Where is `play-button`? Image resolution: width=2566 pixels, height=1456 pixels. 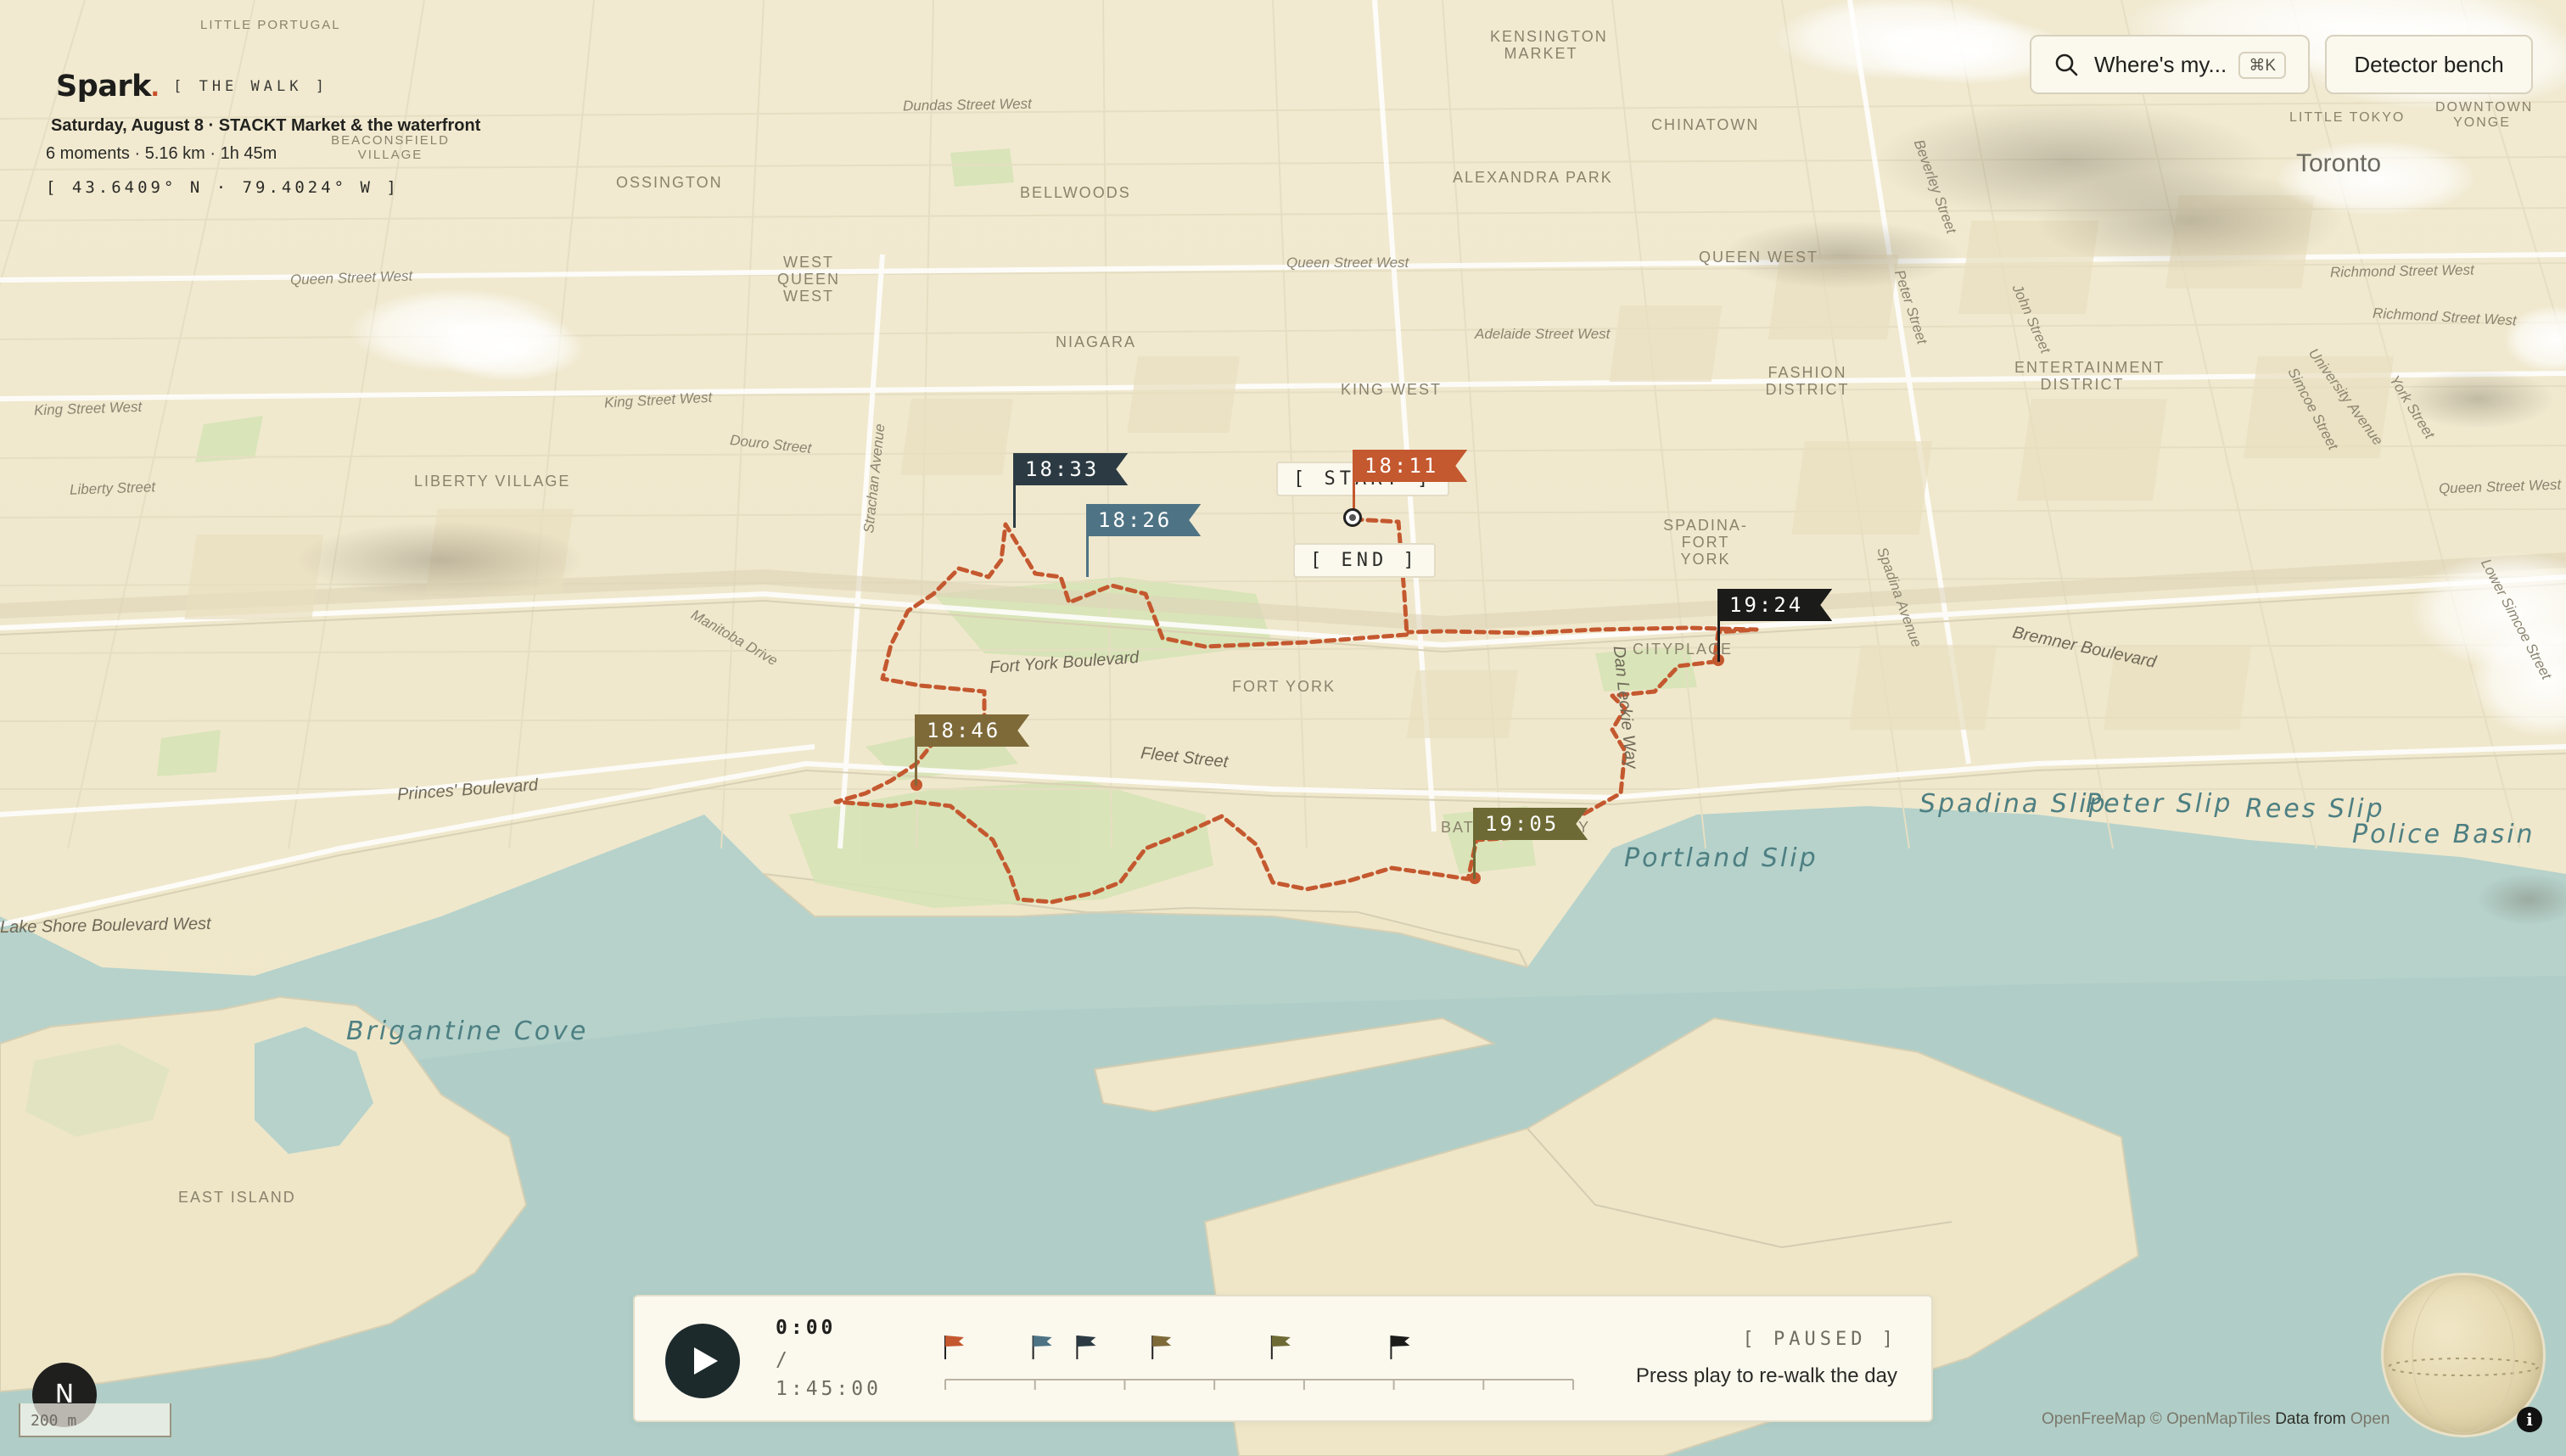
play-button is located at coordinates (702, 1361).